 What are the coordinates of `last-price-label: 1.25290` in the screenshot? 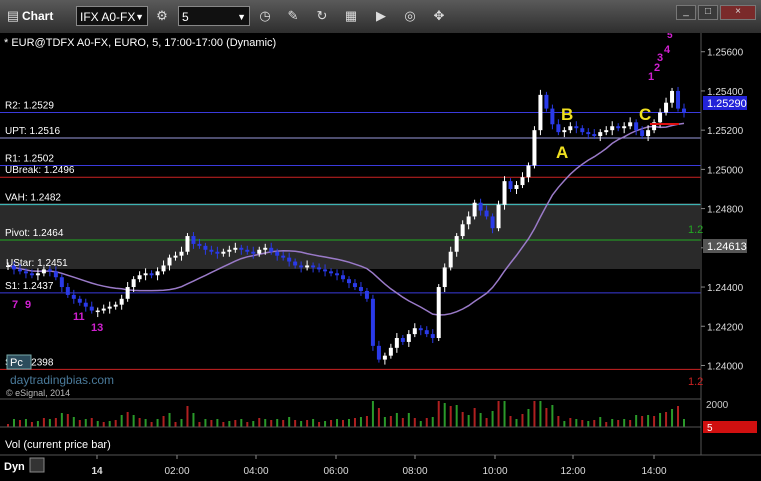 It's located at (727, 104).